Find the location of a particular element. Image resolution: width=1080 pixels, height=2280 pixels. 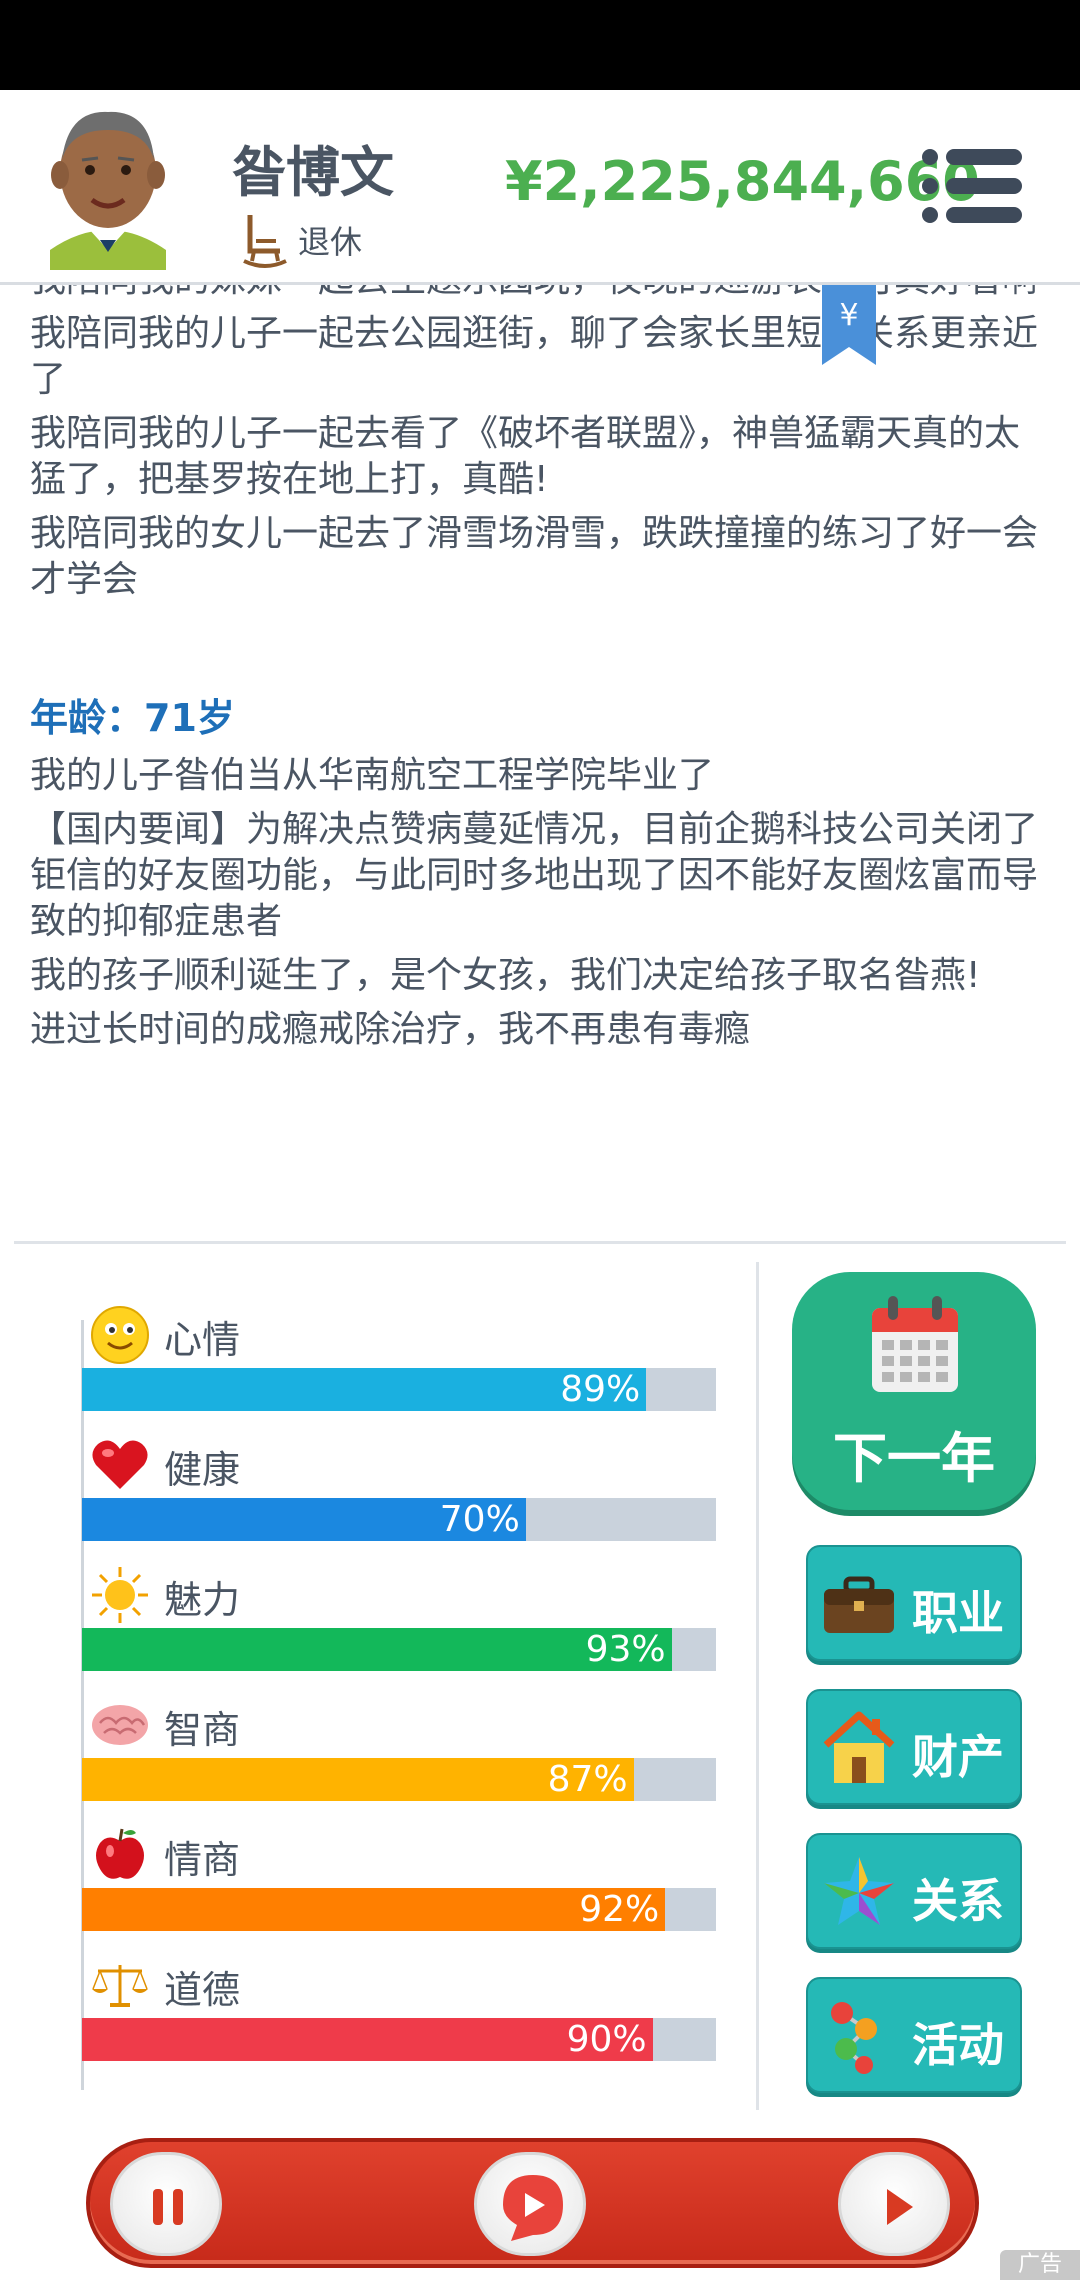

star-icon is located at coordinates (859, 1891).